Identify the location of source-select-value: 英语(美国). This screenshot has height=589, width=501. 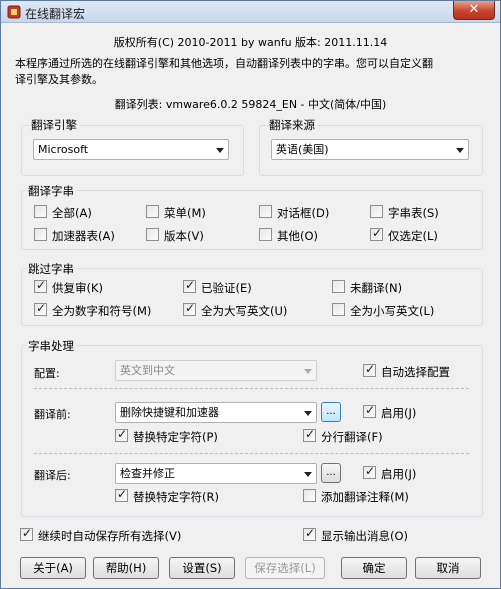
(302, 149).